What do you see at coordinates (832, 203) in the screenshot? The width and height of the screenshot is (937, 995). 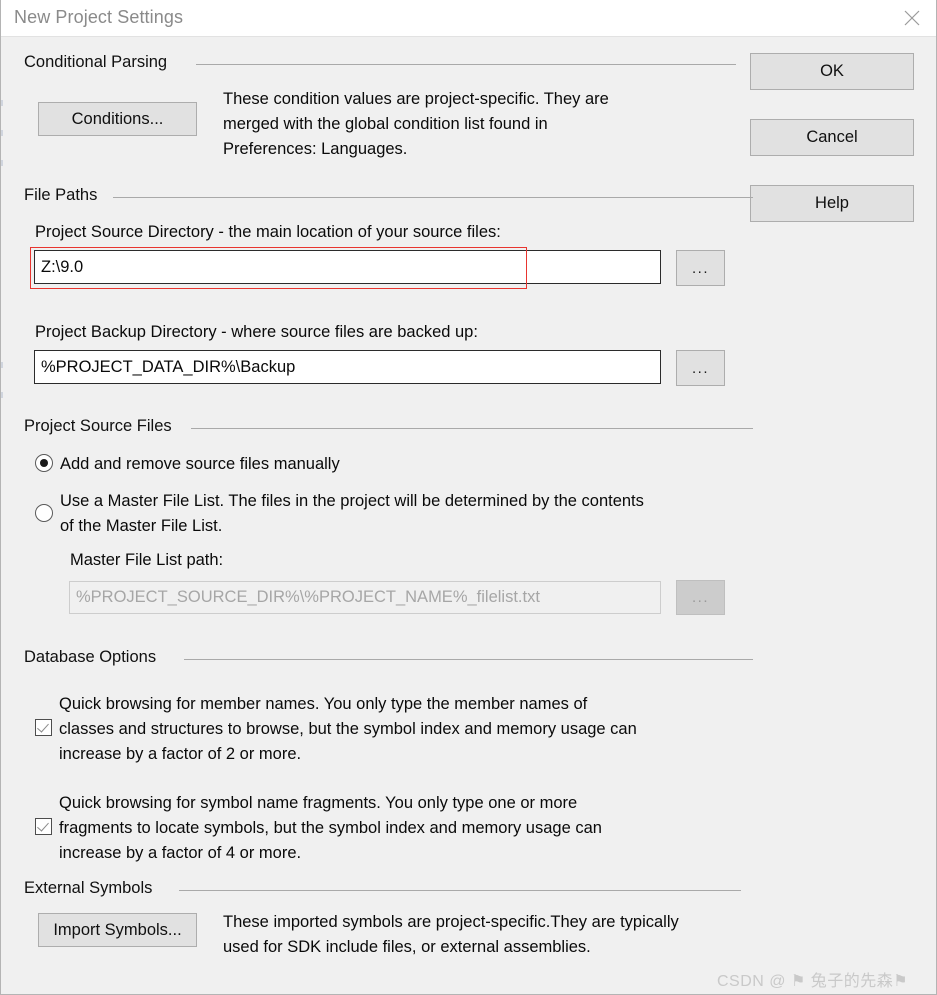 I see `help-button: Help` at bounding box center [832, 203].